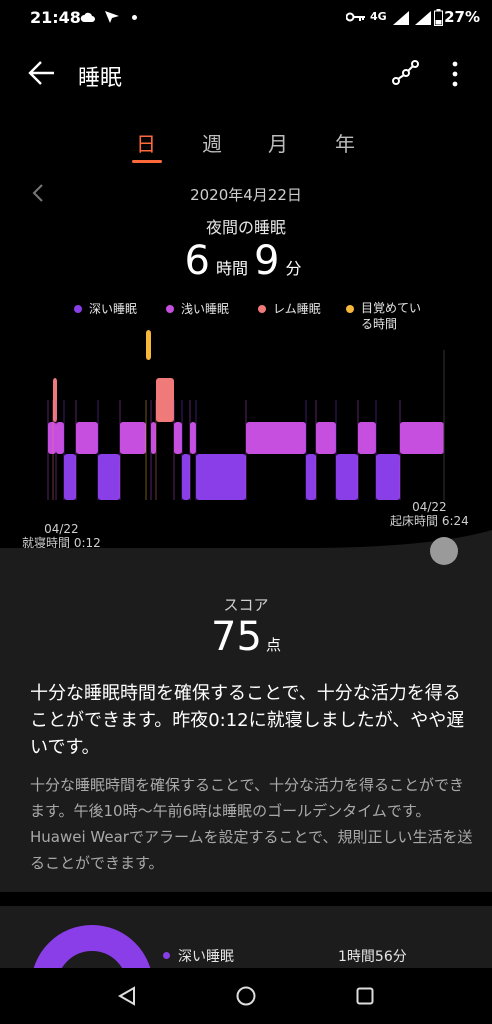  What do you see at coordinates (55, 17) in the screenshot?
I see `status-time: 21:48` at bounding box center [55, 17].